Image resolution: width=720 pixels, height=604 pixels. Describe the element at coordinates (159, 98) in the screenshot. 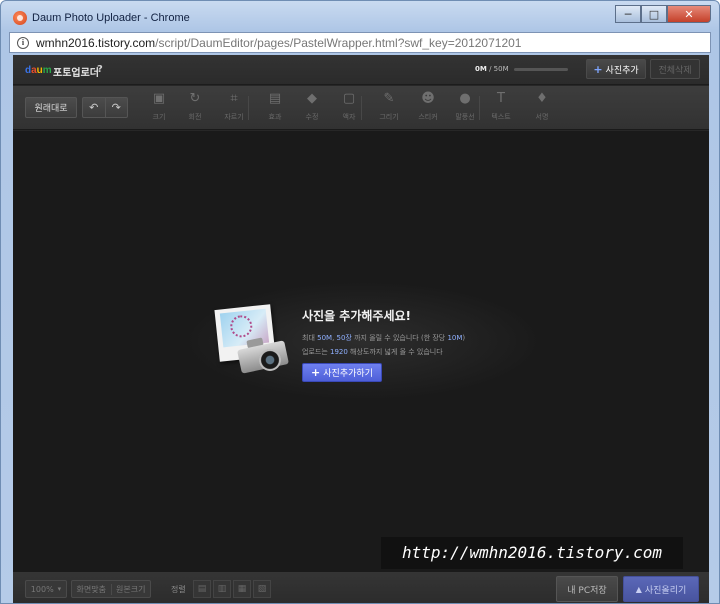

I see `tool-icon: ▣` at that location.